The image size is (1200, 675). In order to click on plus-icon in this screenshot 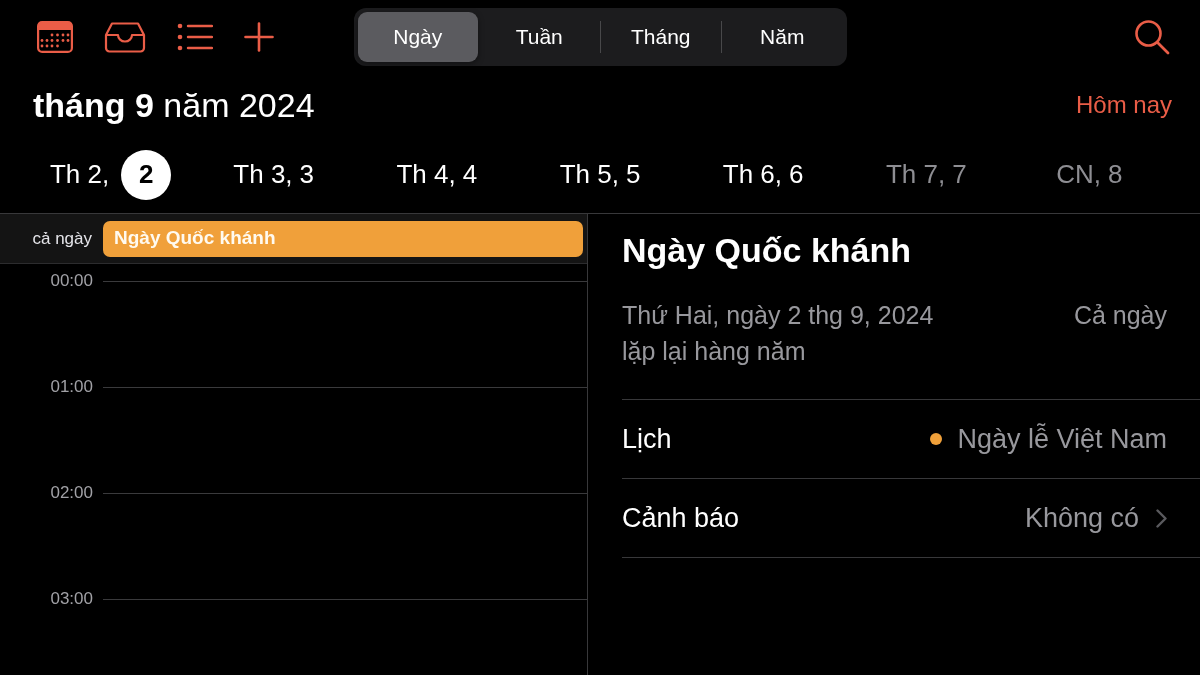, I will do `click(259, 37)`.